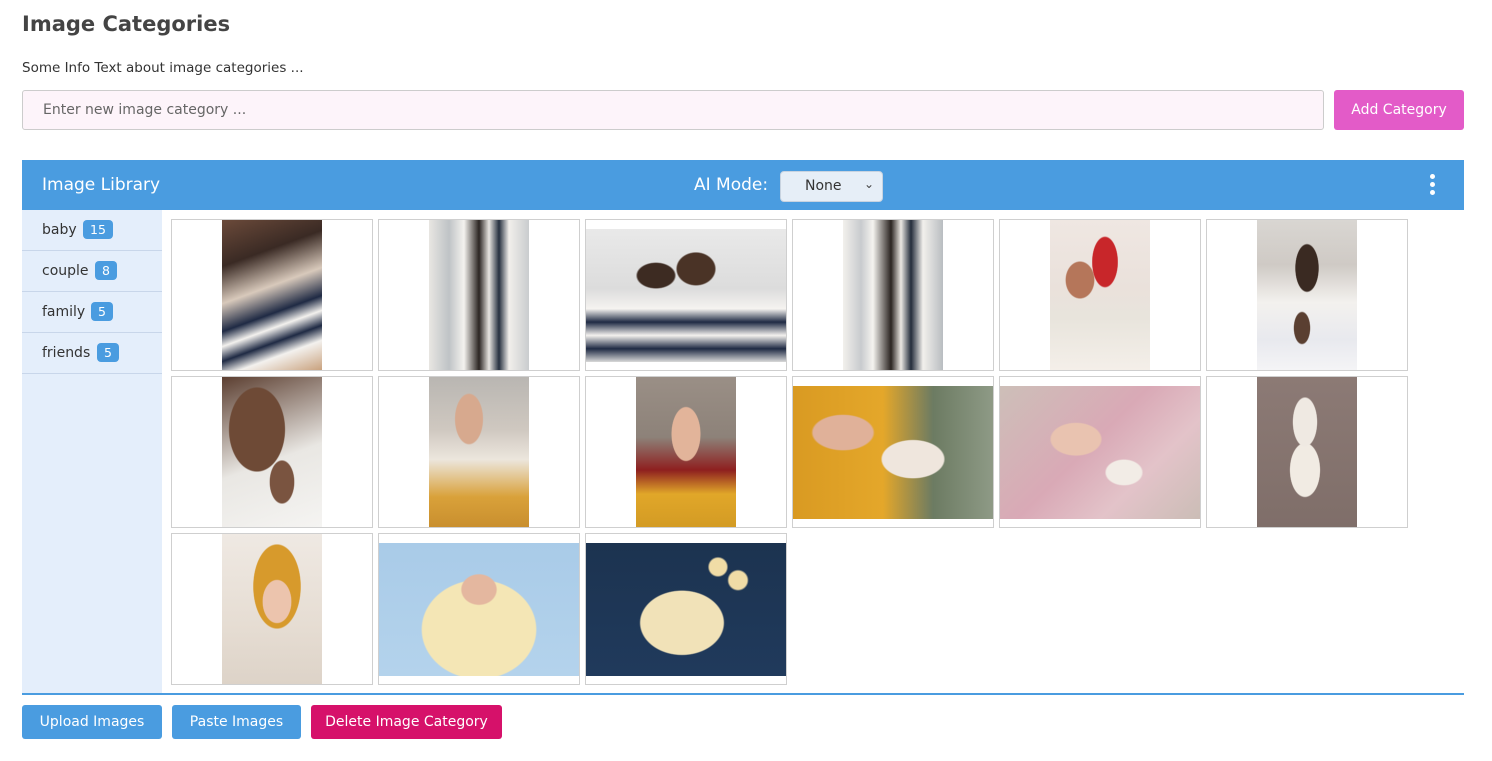 The height and width of the screenshot is (761, 1492). What do you see at coordinates (1399, 110) in the screenshot?
I see `add-category-button: Add Category` at bounding box center [1399, 110].